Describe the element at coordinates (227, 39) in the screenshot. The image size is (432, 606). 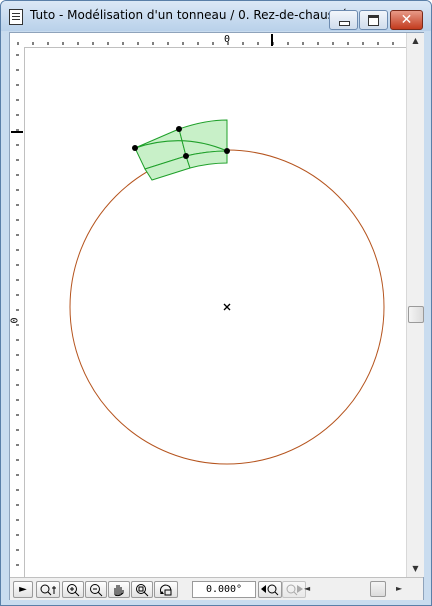
I see `horizontal-ruler-origin-label: 0` at that location.